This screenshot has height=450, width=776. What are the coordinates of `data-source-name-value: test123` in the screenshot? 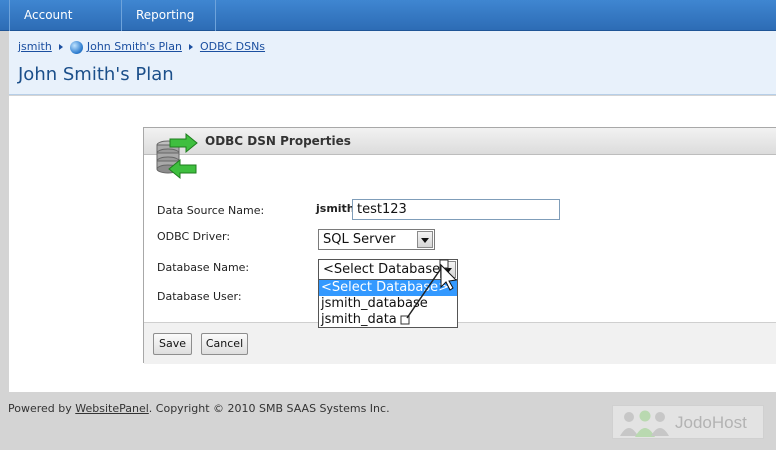 It's located at (382, 209).